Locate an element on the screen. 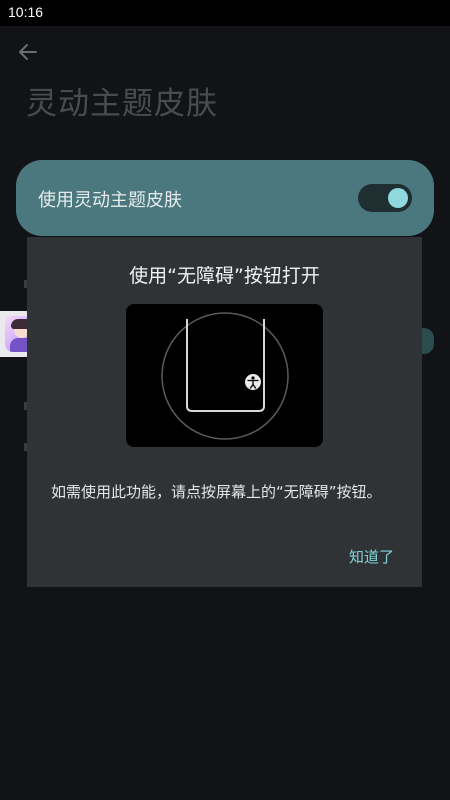 The height and width of the screenshot is (800, 450). back-button is located at coordinates (28, 52).